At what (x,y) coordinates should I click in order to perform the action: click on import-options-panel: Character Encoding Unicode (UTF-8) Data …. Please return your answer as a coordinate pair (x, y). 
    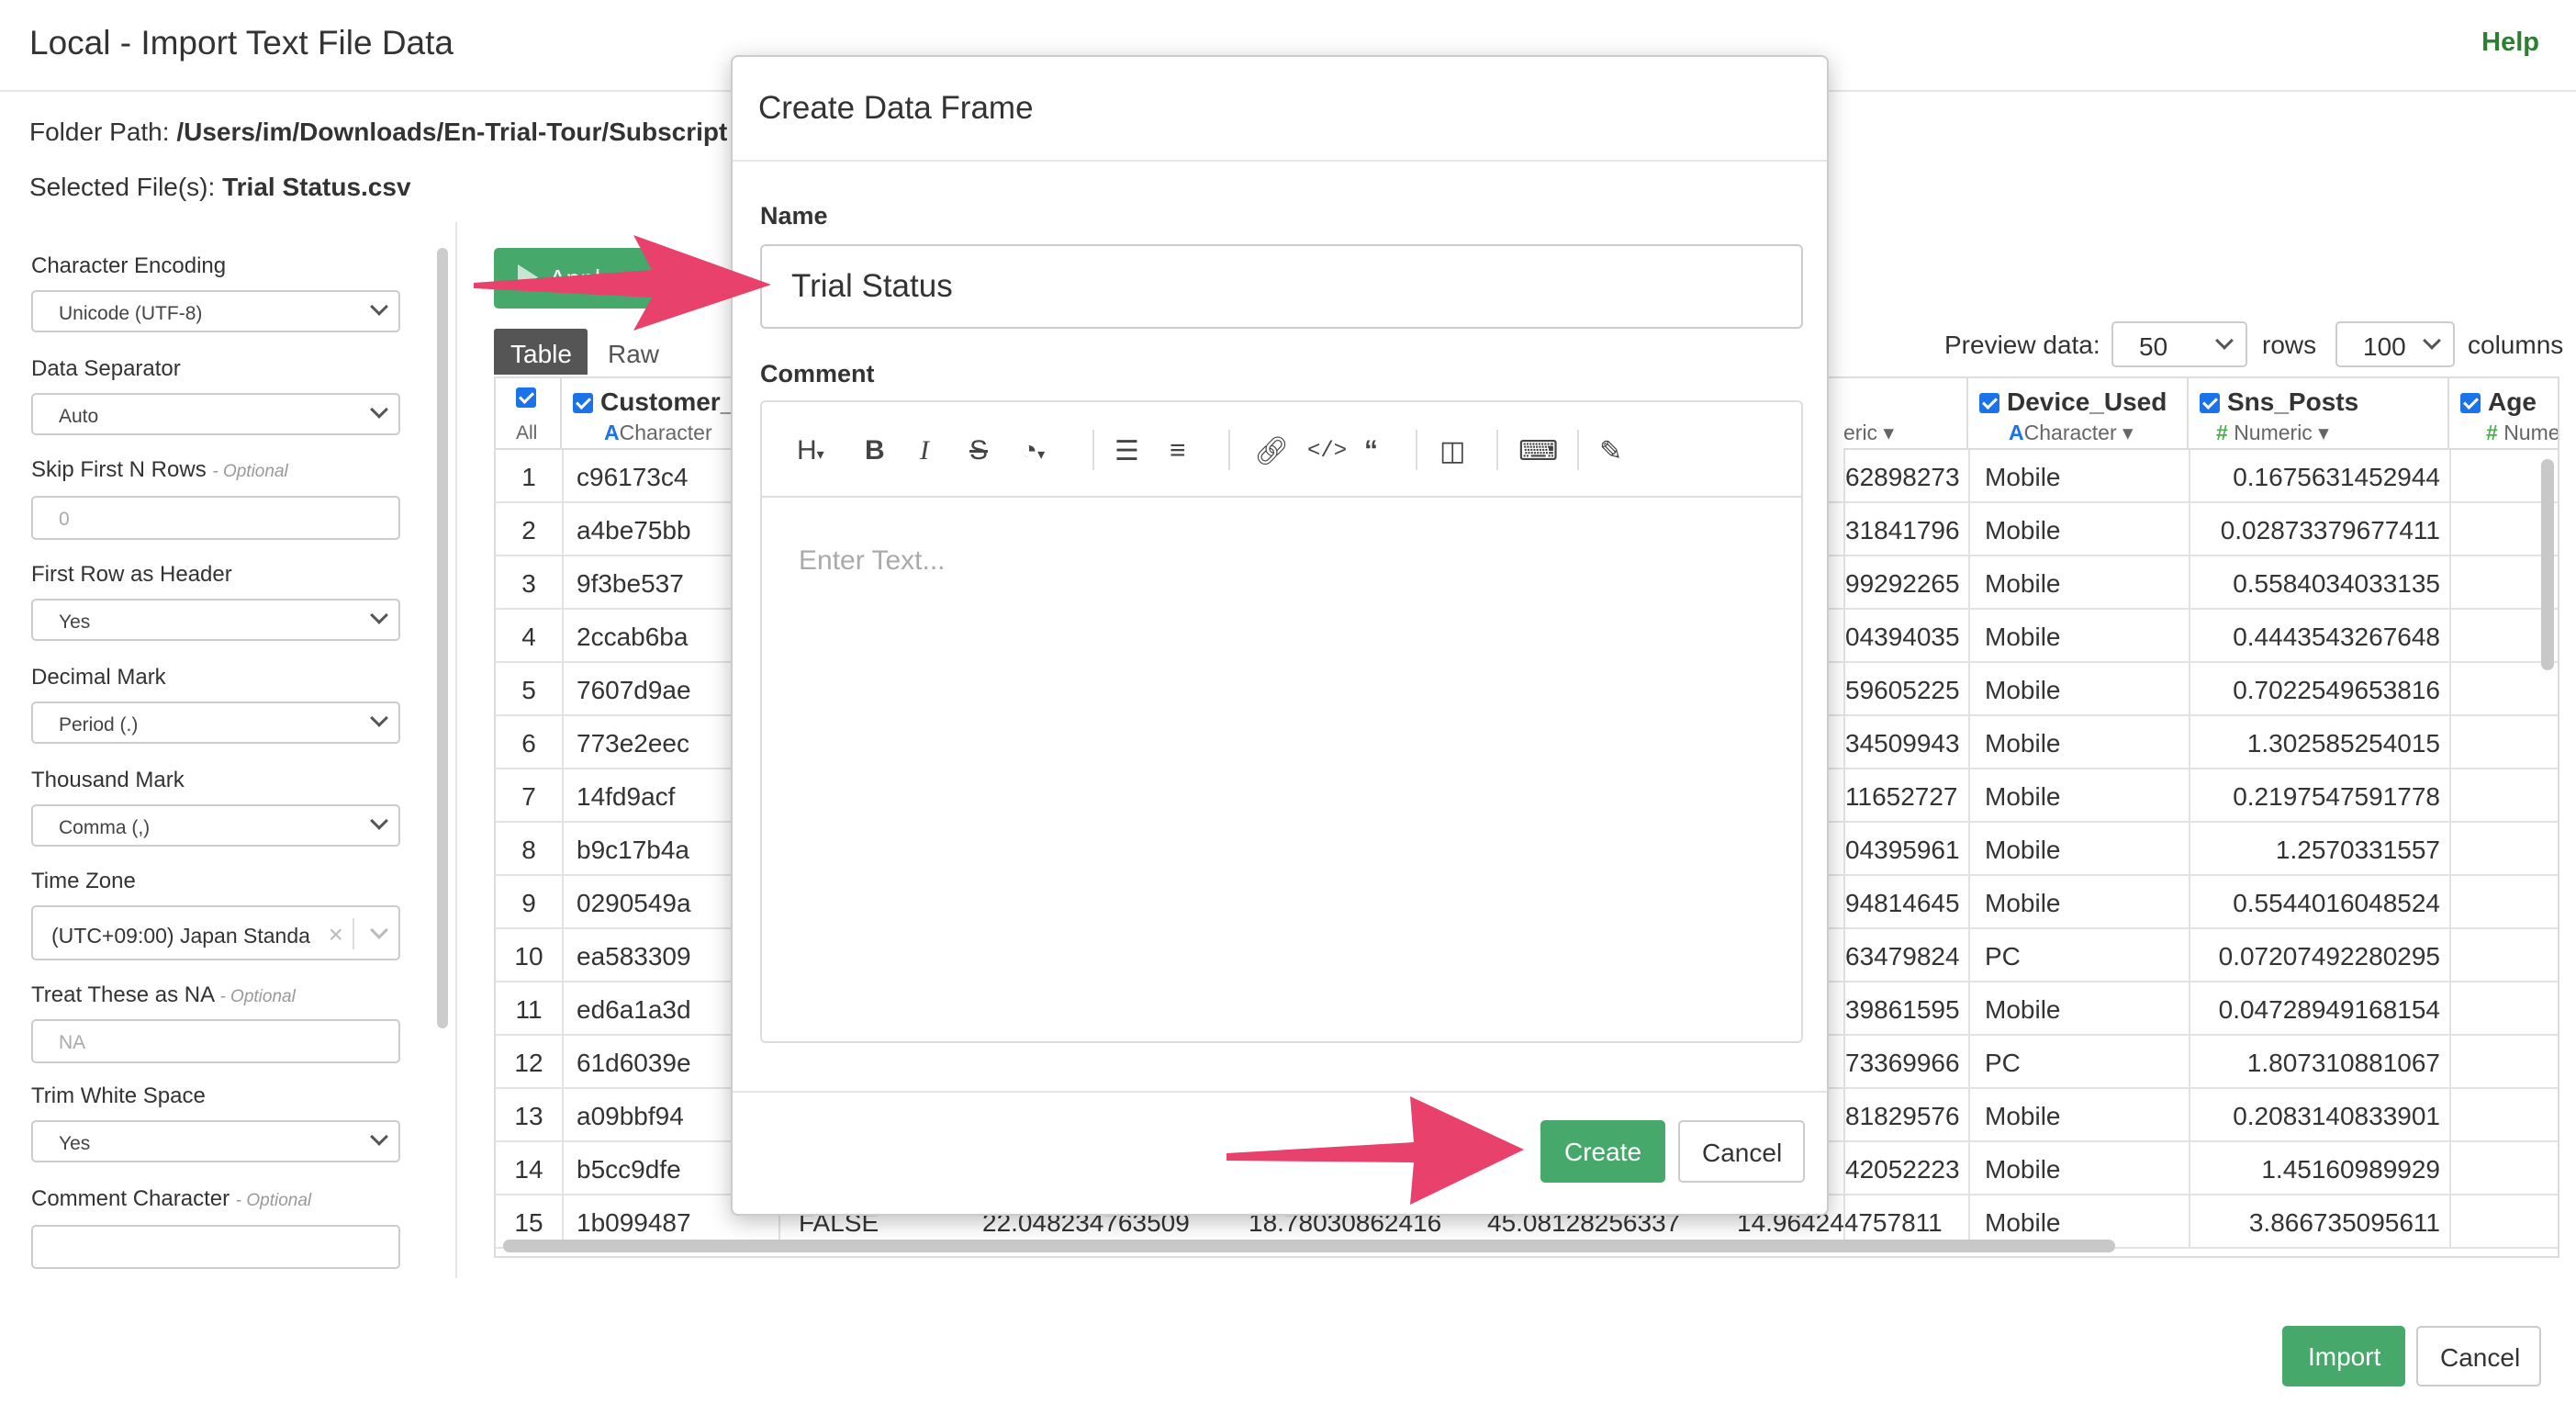
    Looking at the image, I should click on (211, 750).